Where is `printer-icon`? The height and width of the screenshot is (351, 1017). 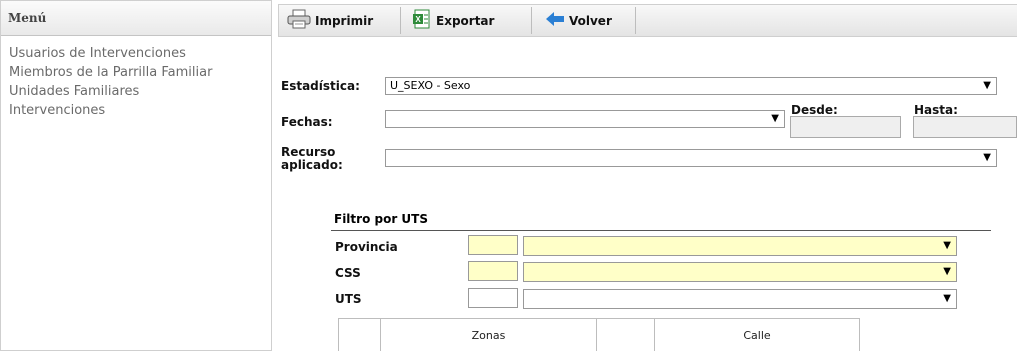 printer-icon is located at coordinates (301, 20).